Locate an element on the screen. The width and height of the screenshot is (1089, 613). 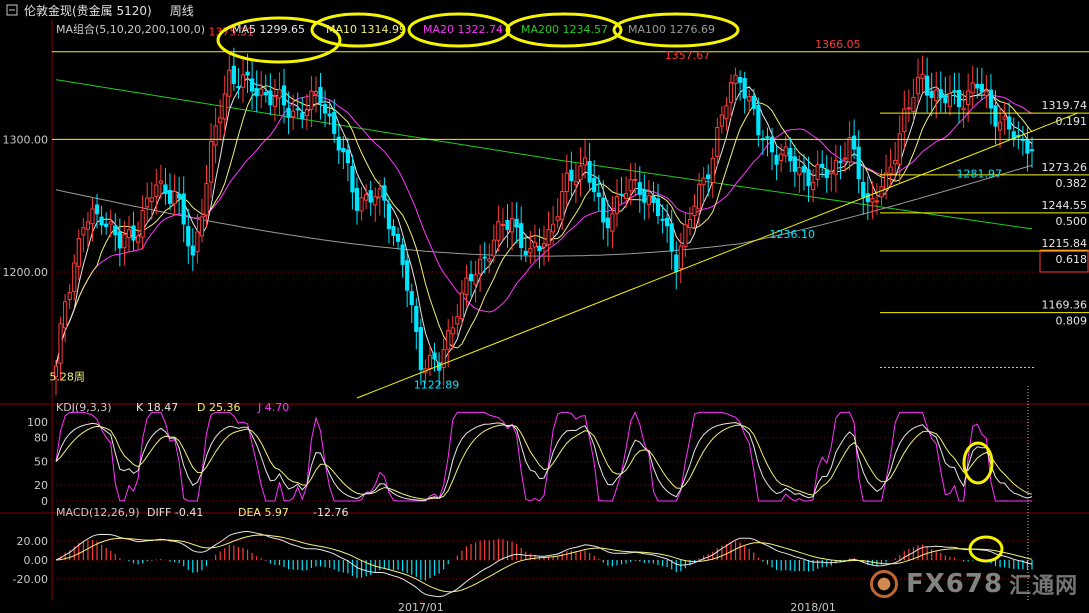
fib-ratio-label: 0.618 is located at coordinates (1072, 259).